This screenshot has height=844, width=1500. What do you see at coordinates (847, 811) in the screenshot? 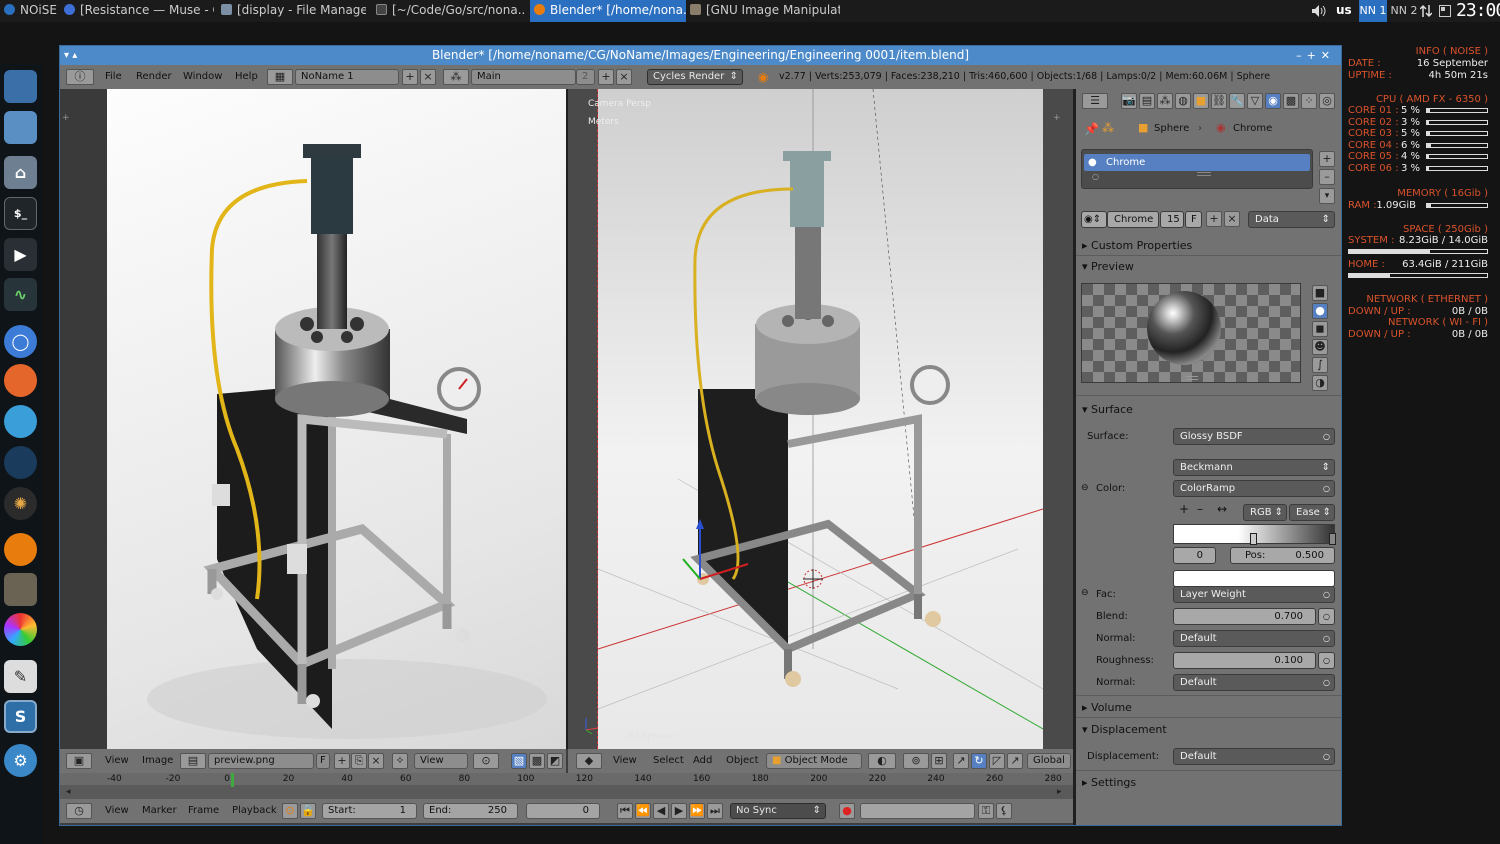
I see `record-icon: ●` at bounding box center [847, 811].